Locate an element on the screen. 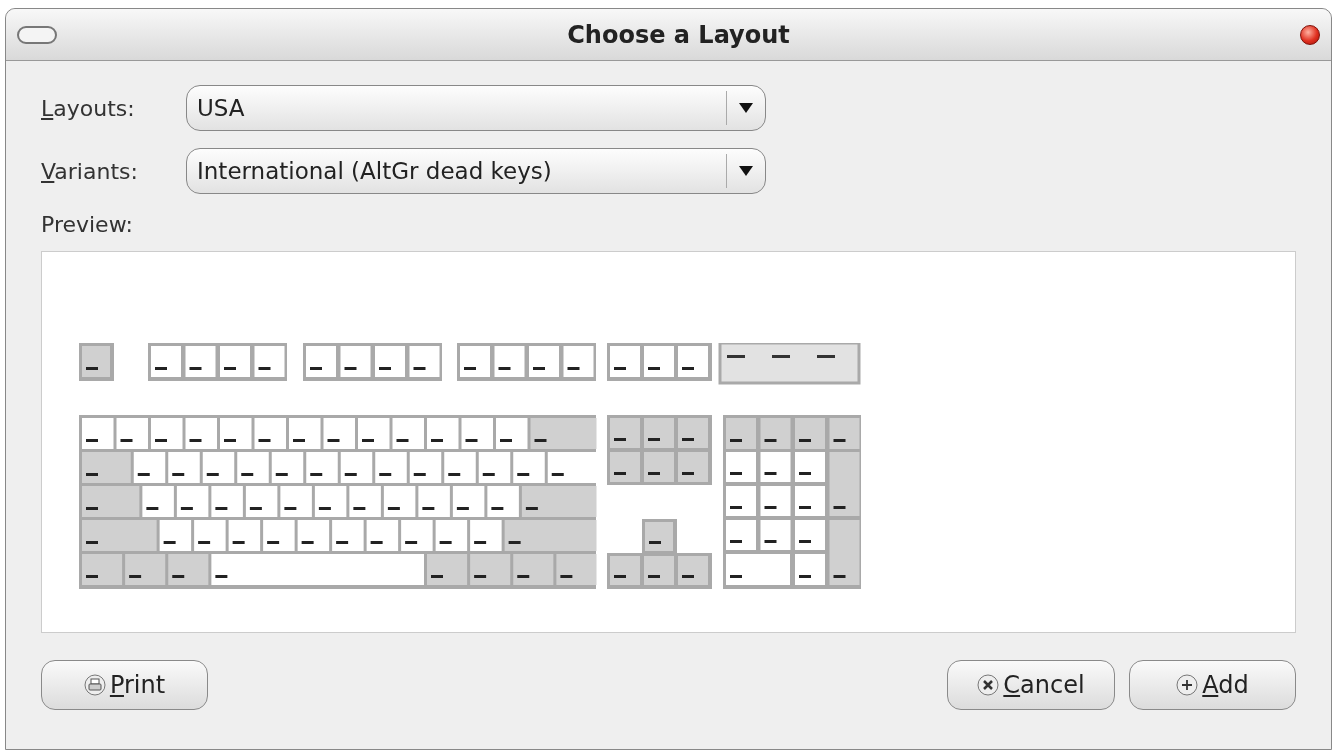  window-menu-icon is located at coordinates (37, 34).